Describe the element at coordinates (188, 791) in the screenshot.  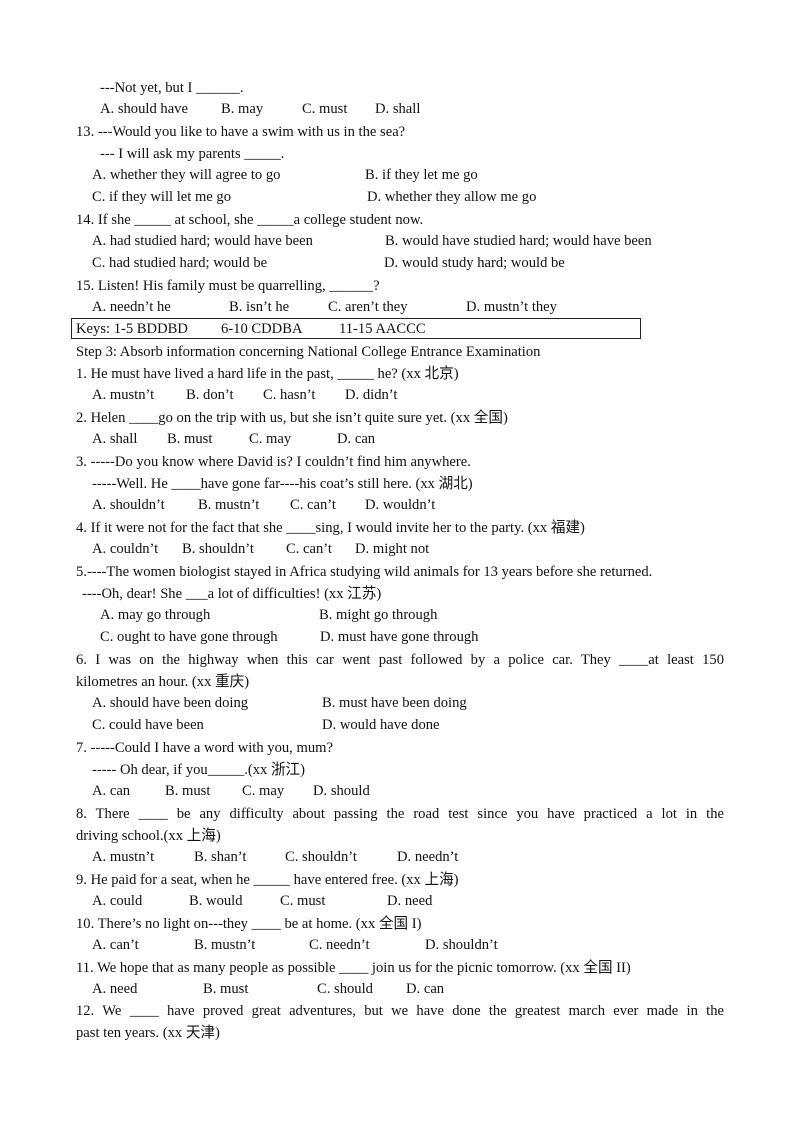
I see `s3-q7-option-b: B. must` at that location.